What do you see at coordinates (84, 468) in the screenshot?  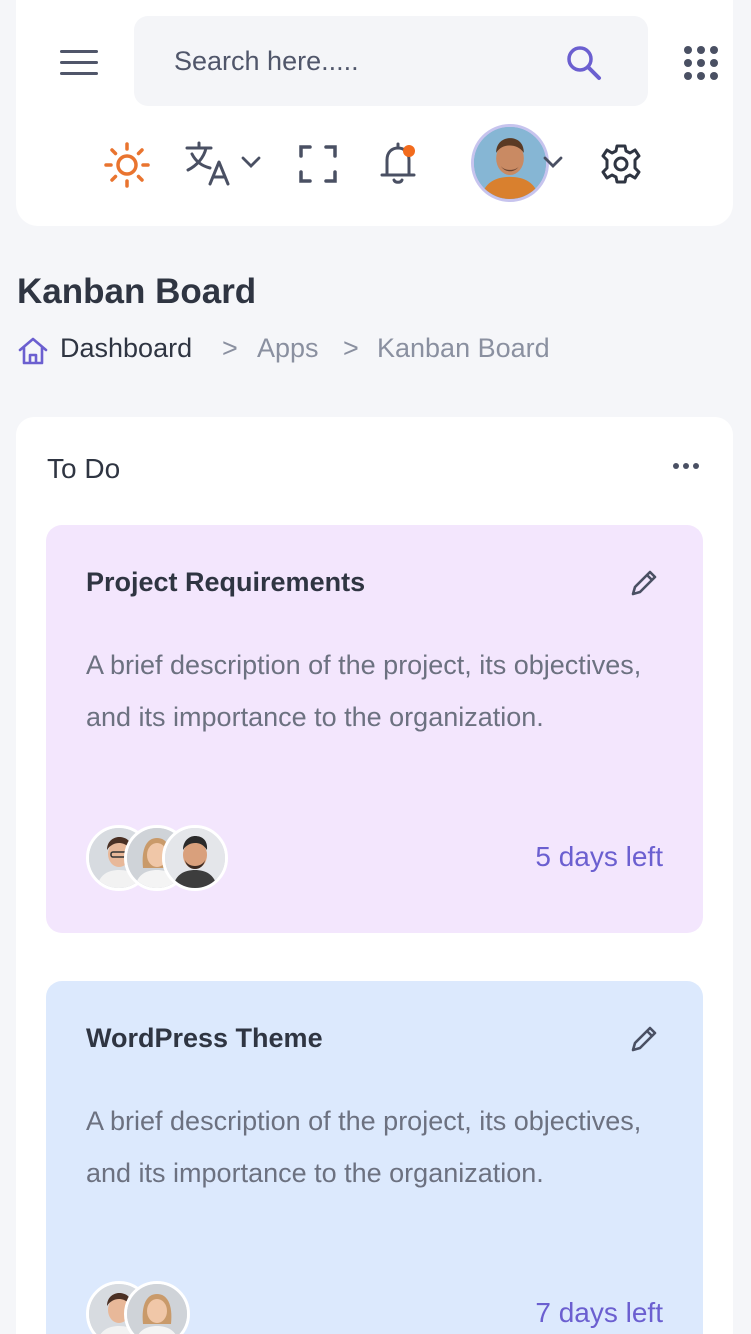 I see `column-title: To Do` at bounding box center [84, 468].